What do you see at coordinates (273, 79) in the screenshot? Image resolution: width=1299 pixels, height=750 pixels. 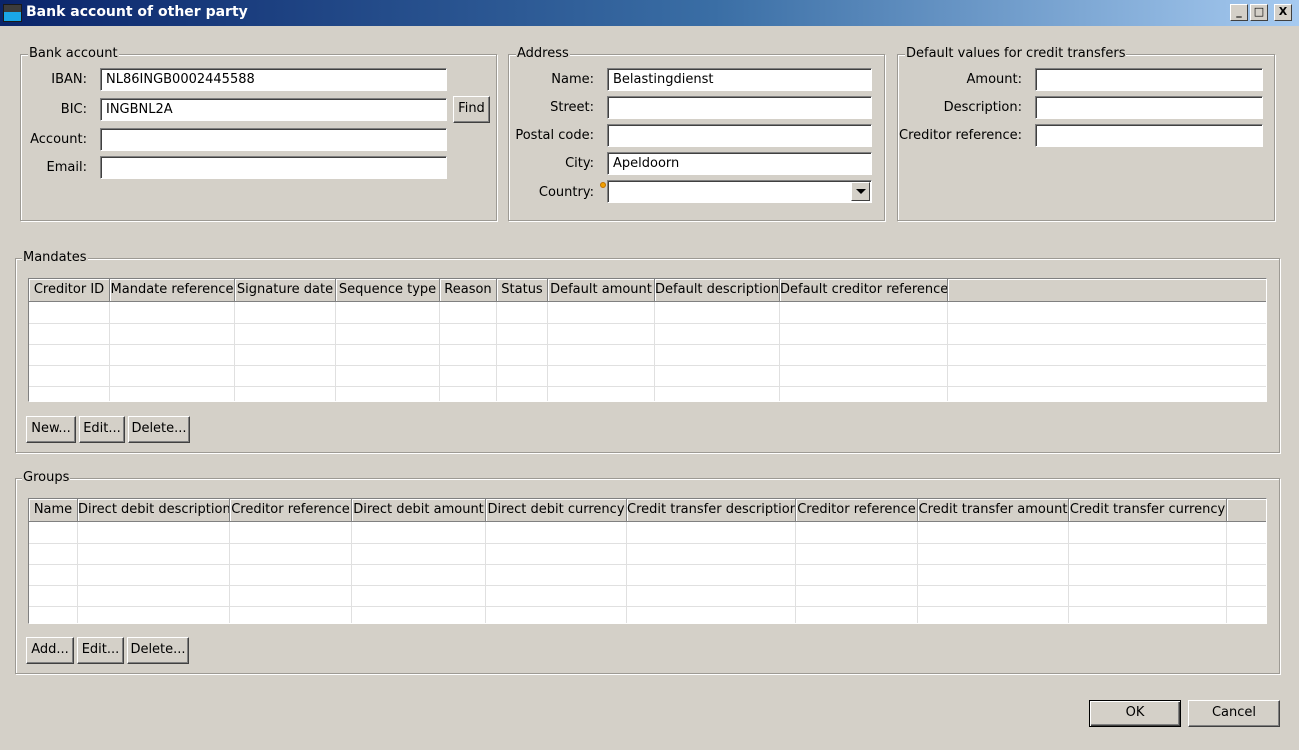 I see `iban-field: NL86INGB0002445588` at bounding box center [273, 79].